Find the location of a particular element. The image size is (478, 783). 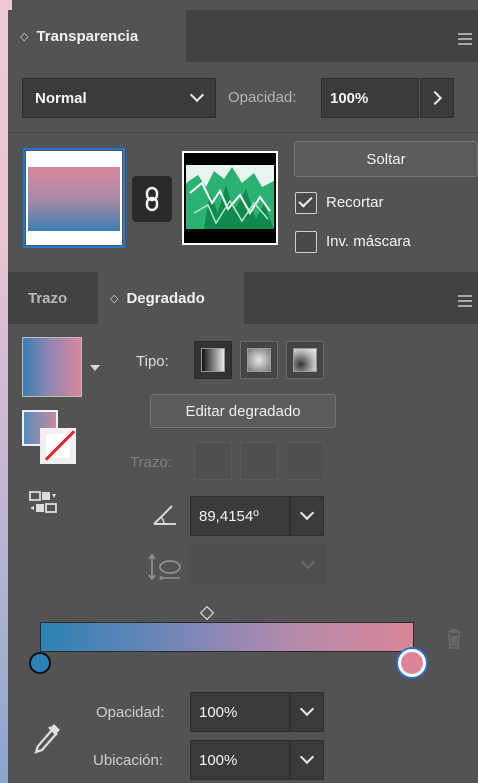

mask-preview is located at coordinates (230, 198).